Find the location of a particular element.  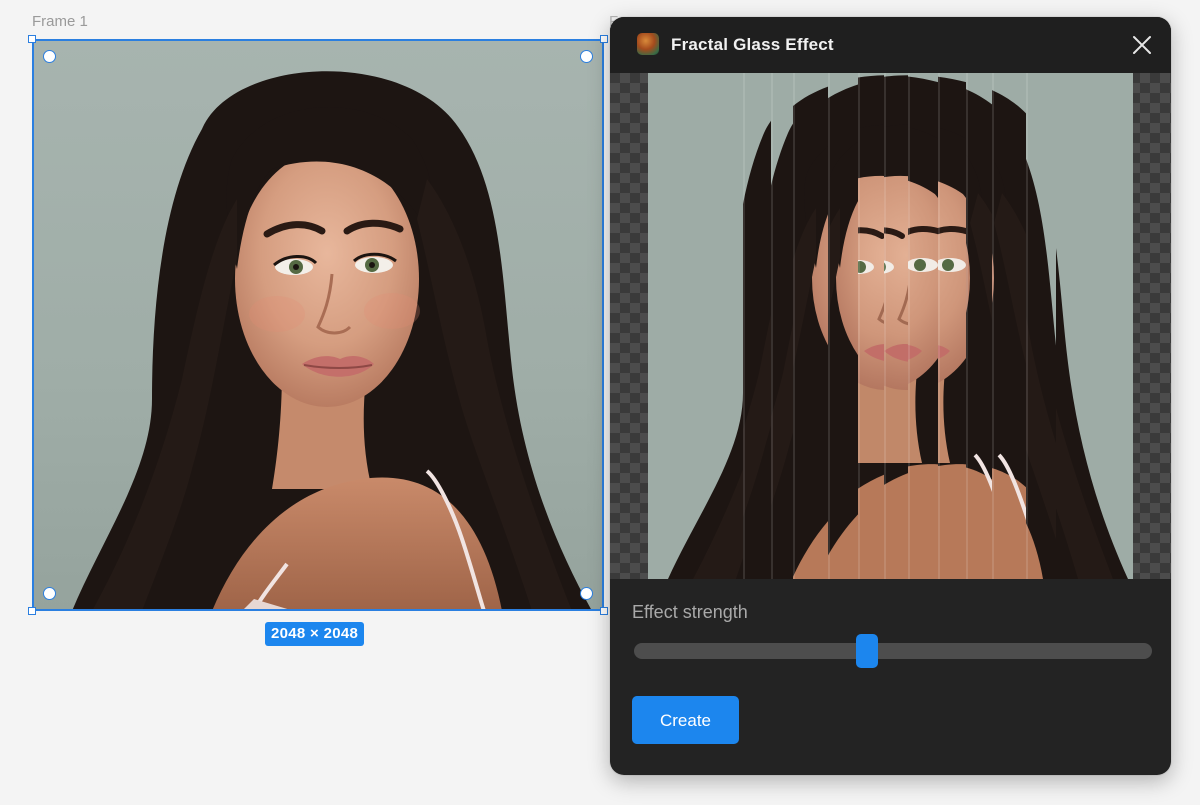

panel-title: Fractal Glass Effect is located at coordinates (752, 44).